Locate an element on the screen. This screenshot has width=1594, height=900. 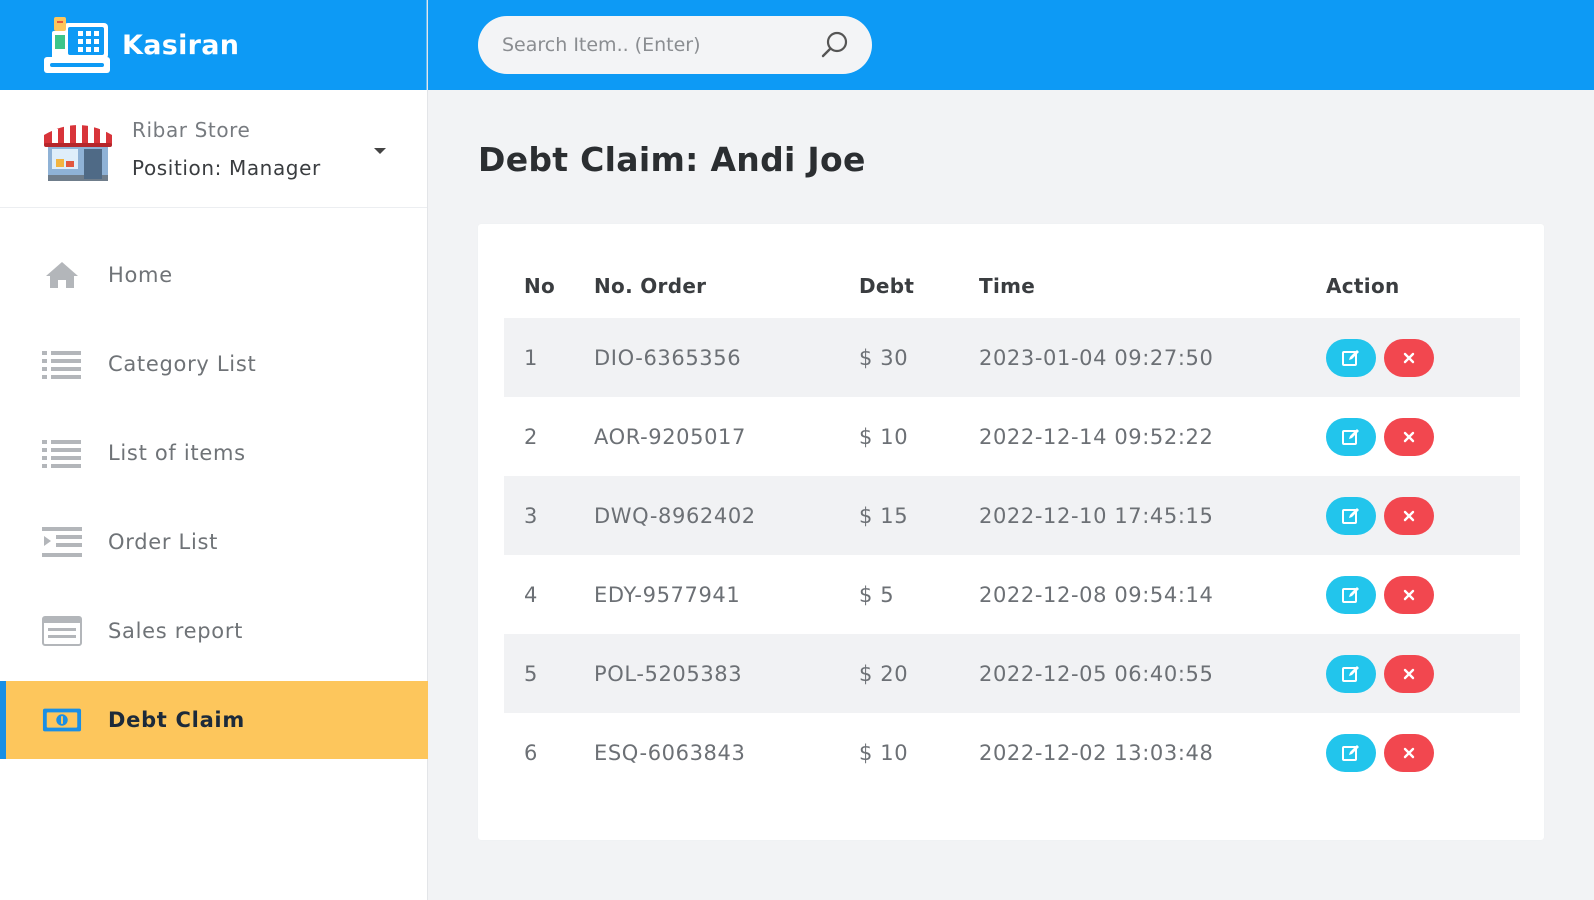
table-row: 3 DWQ-8962402 $ 15 2022-12-10 17:45:15 is located at coordinates (1012, 515).